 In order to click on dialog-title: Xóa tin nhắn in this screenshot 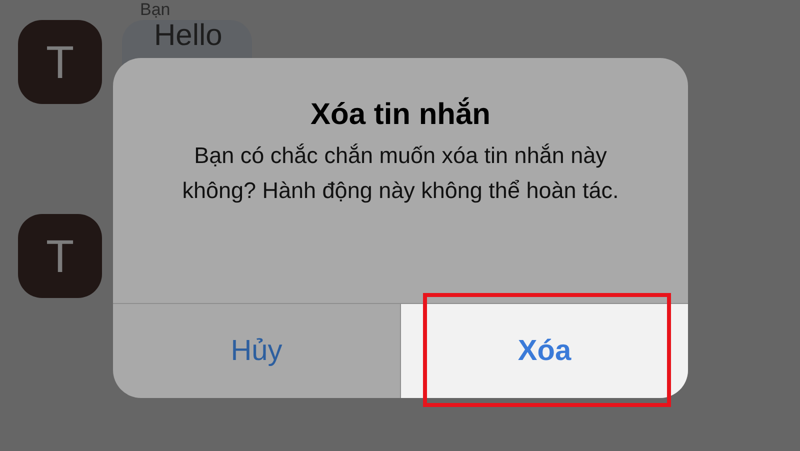, I will do `click(400, 115)`.